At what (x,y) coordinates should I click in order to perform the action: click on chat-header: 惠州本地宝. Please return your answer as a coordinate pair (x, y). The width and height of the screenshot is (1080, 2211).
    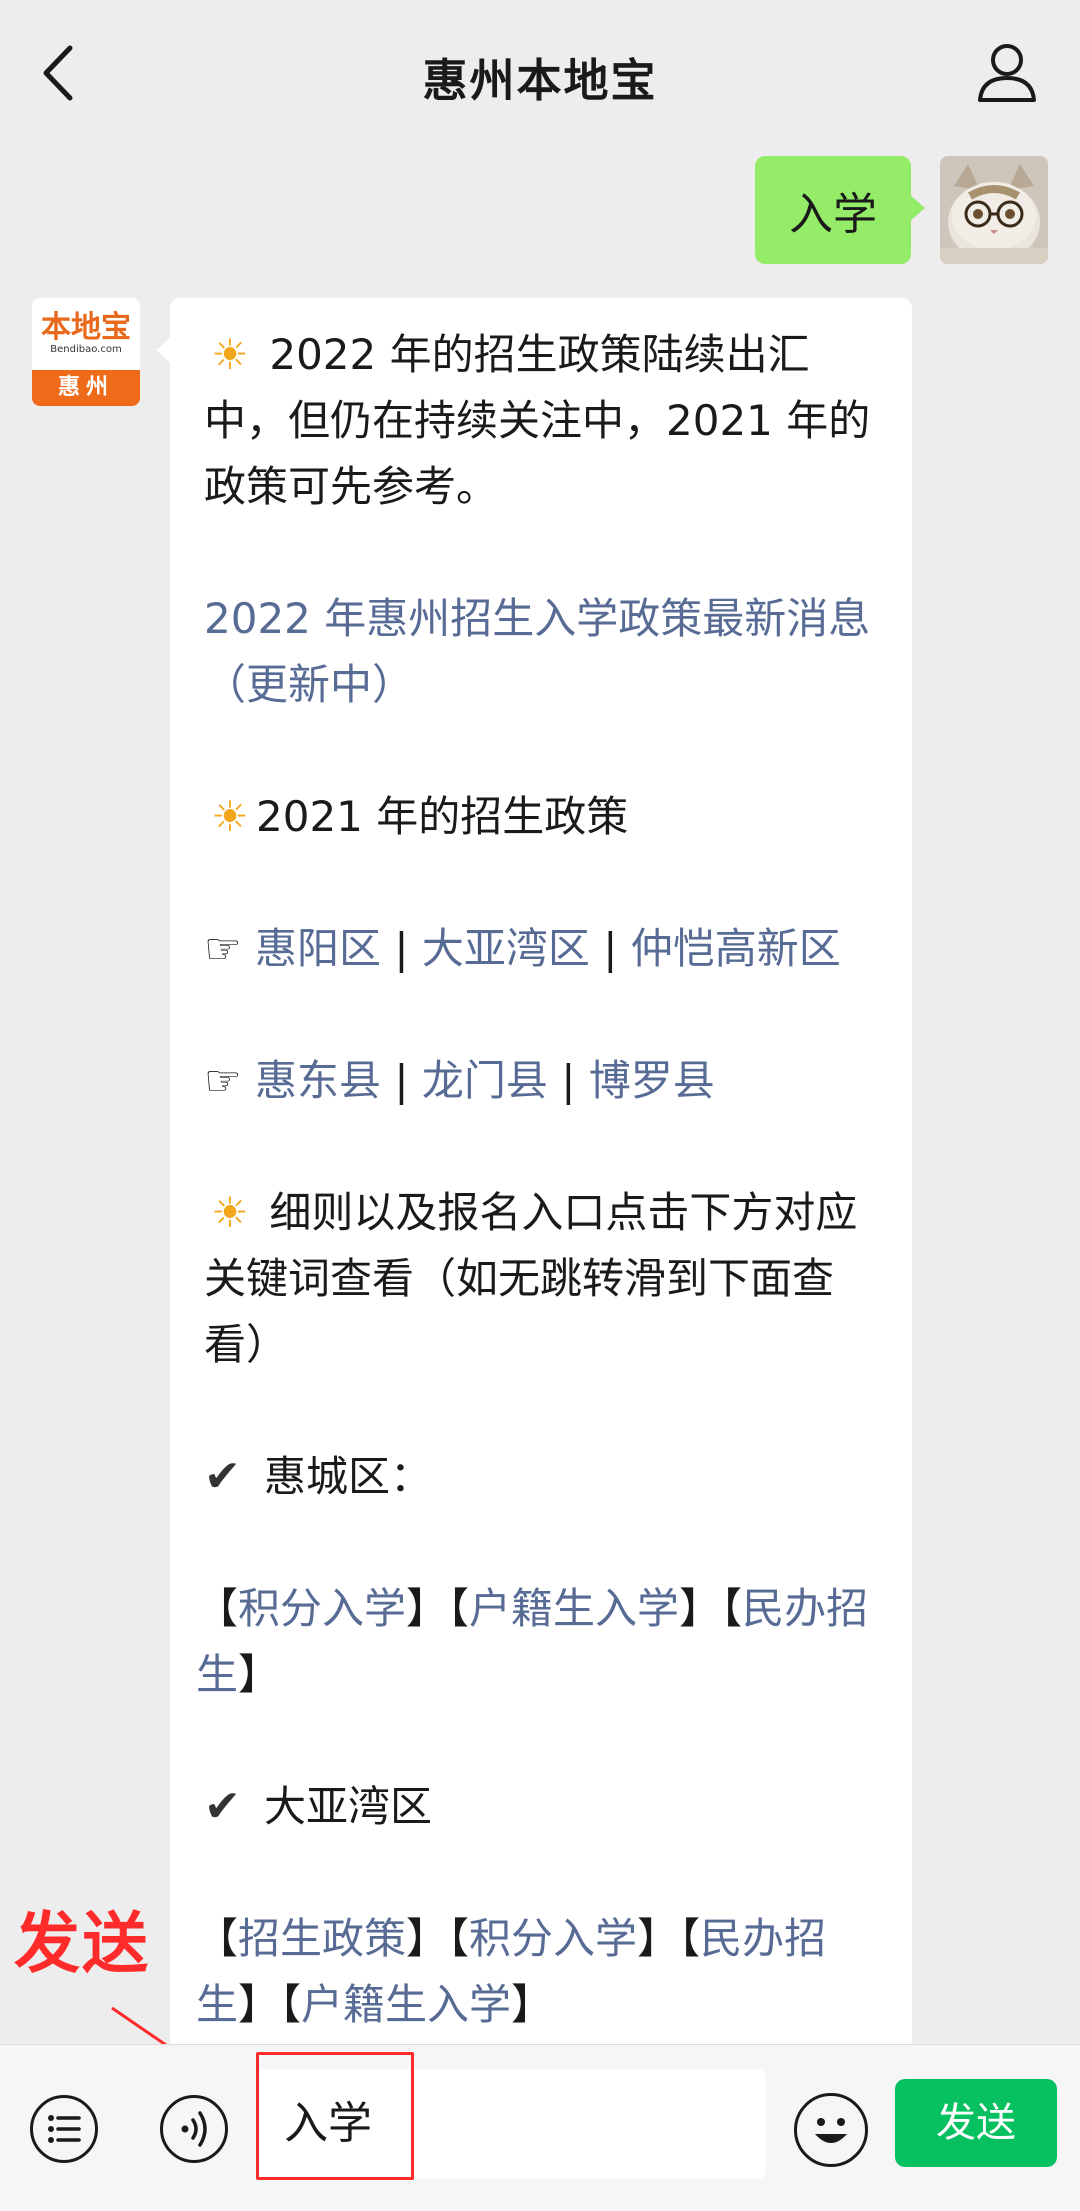
    Looking at the image, I should click on (540, 75).